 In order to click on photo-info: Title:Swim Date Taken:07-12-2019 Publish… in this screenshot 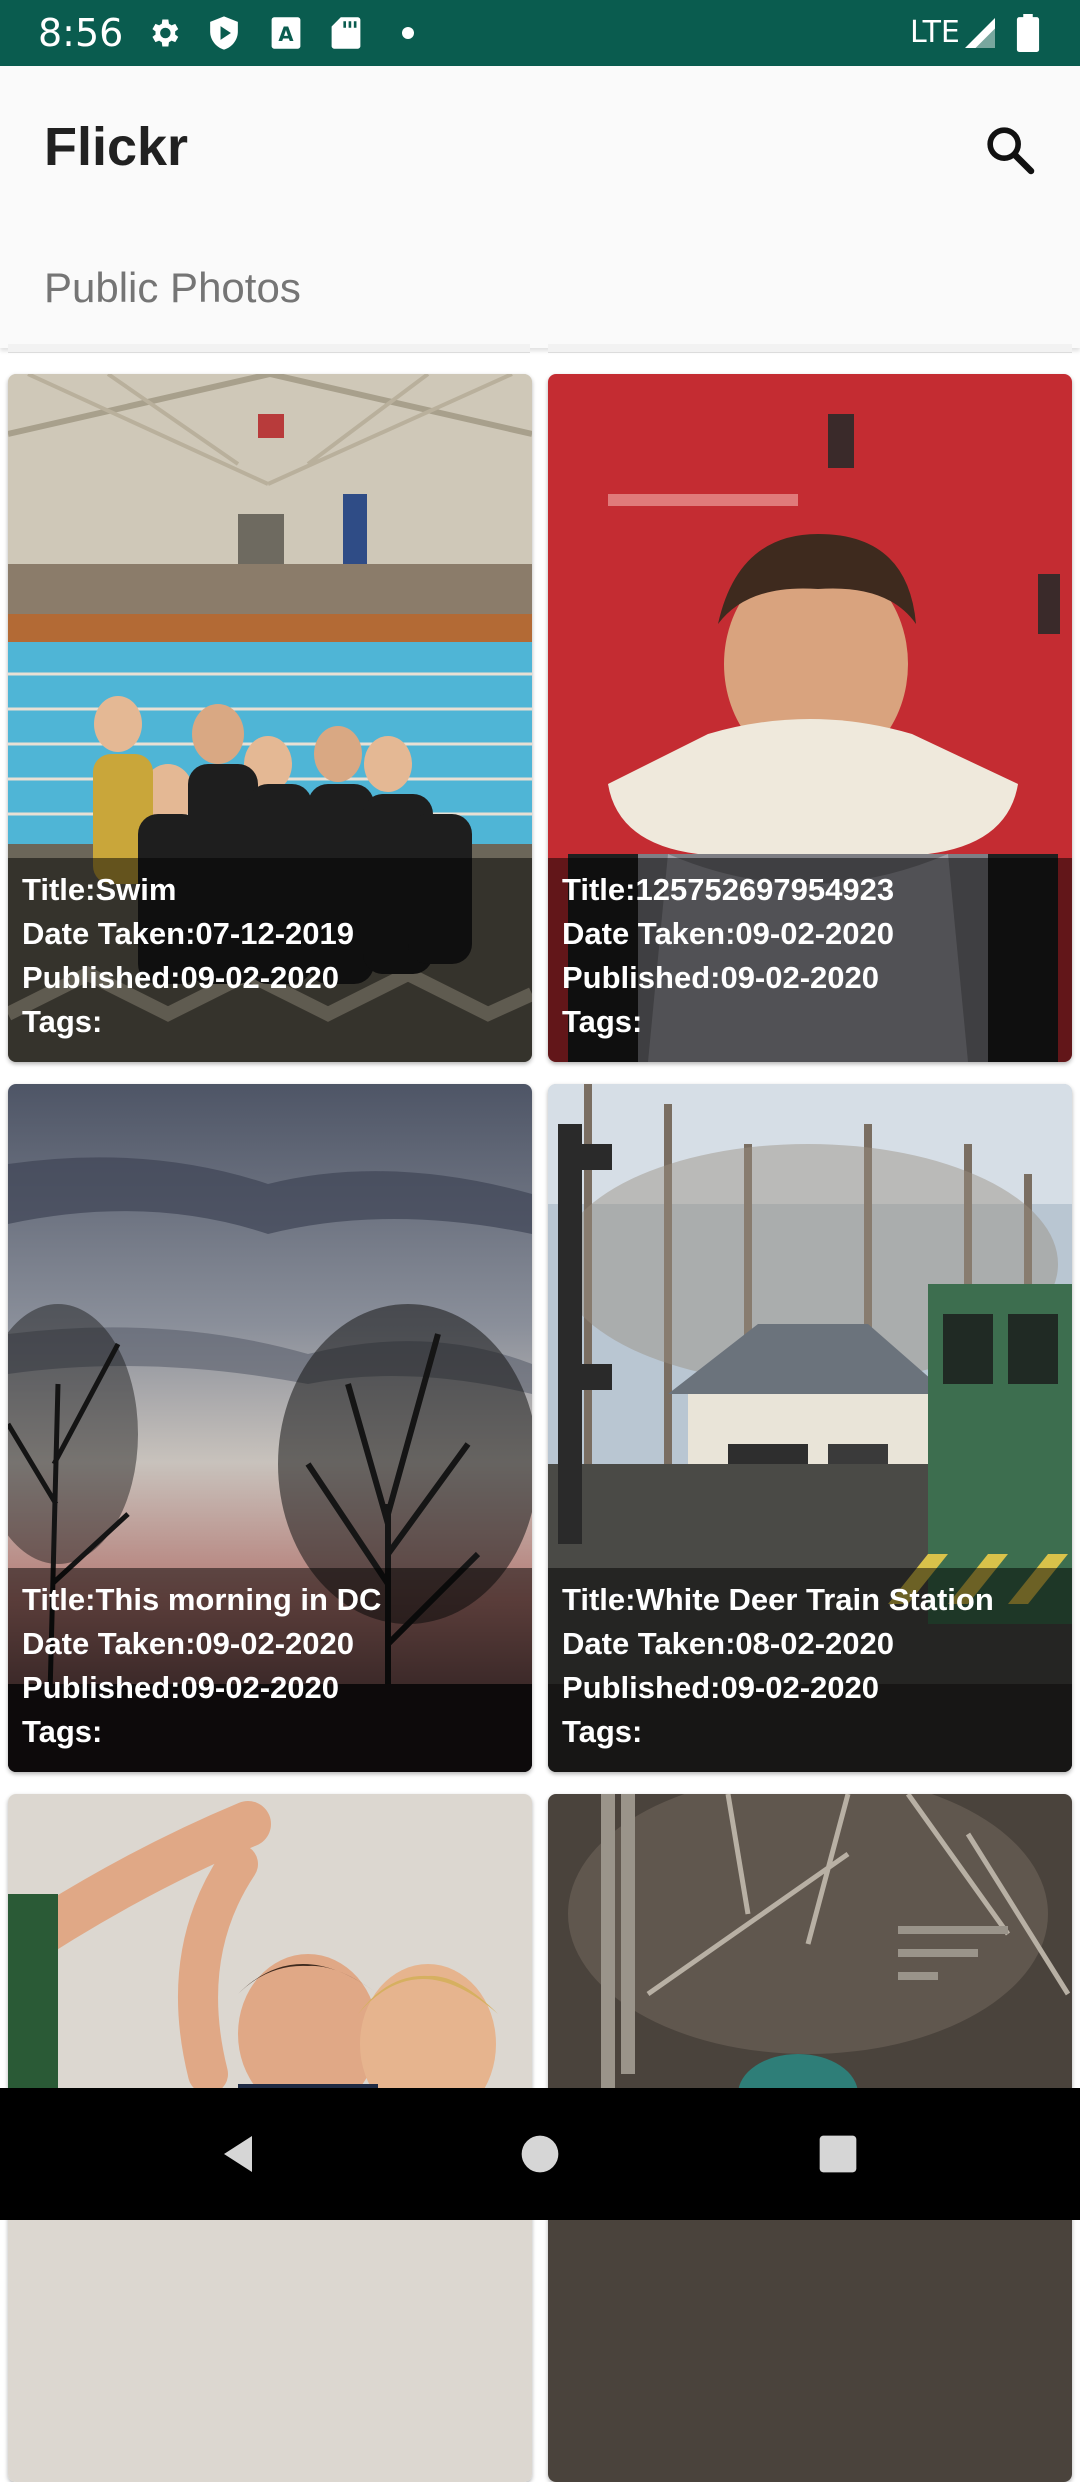, I will do `click(188, 956)`.